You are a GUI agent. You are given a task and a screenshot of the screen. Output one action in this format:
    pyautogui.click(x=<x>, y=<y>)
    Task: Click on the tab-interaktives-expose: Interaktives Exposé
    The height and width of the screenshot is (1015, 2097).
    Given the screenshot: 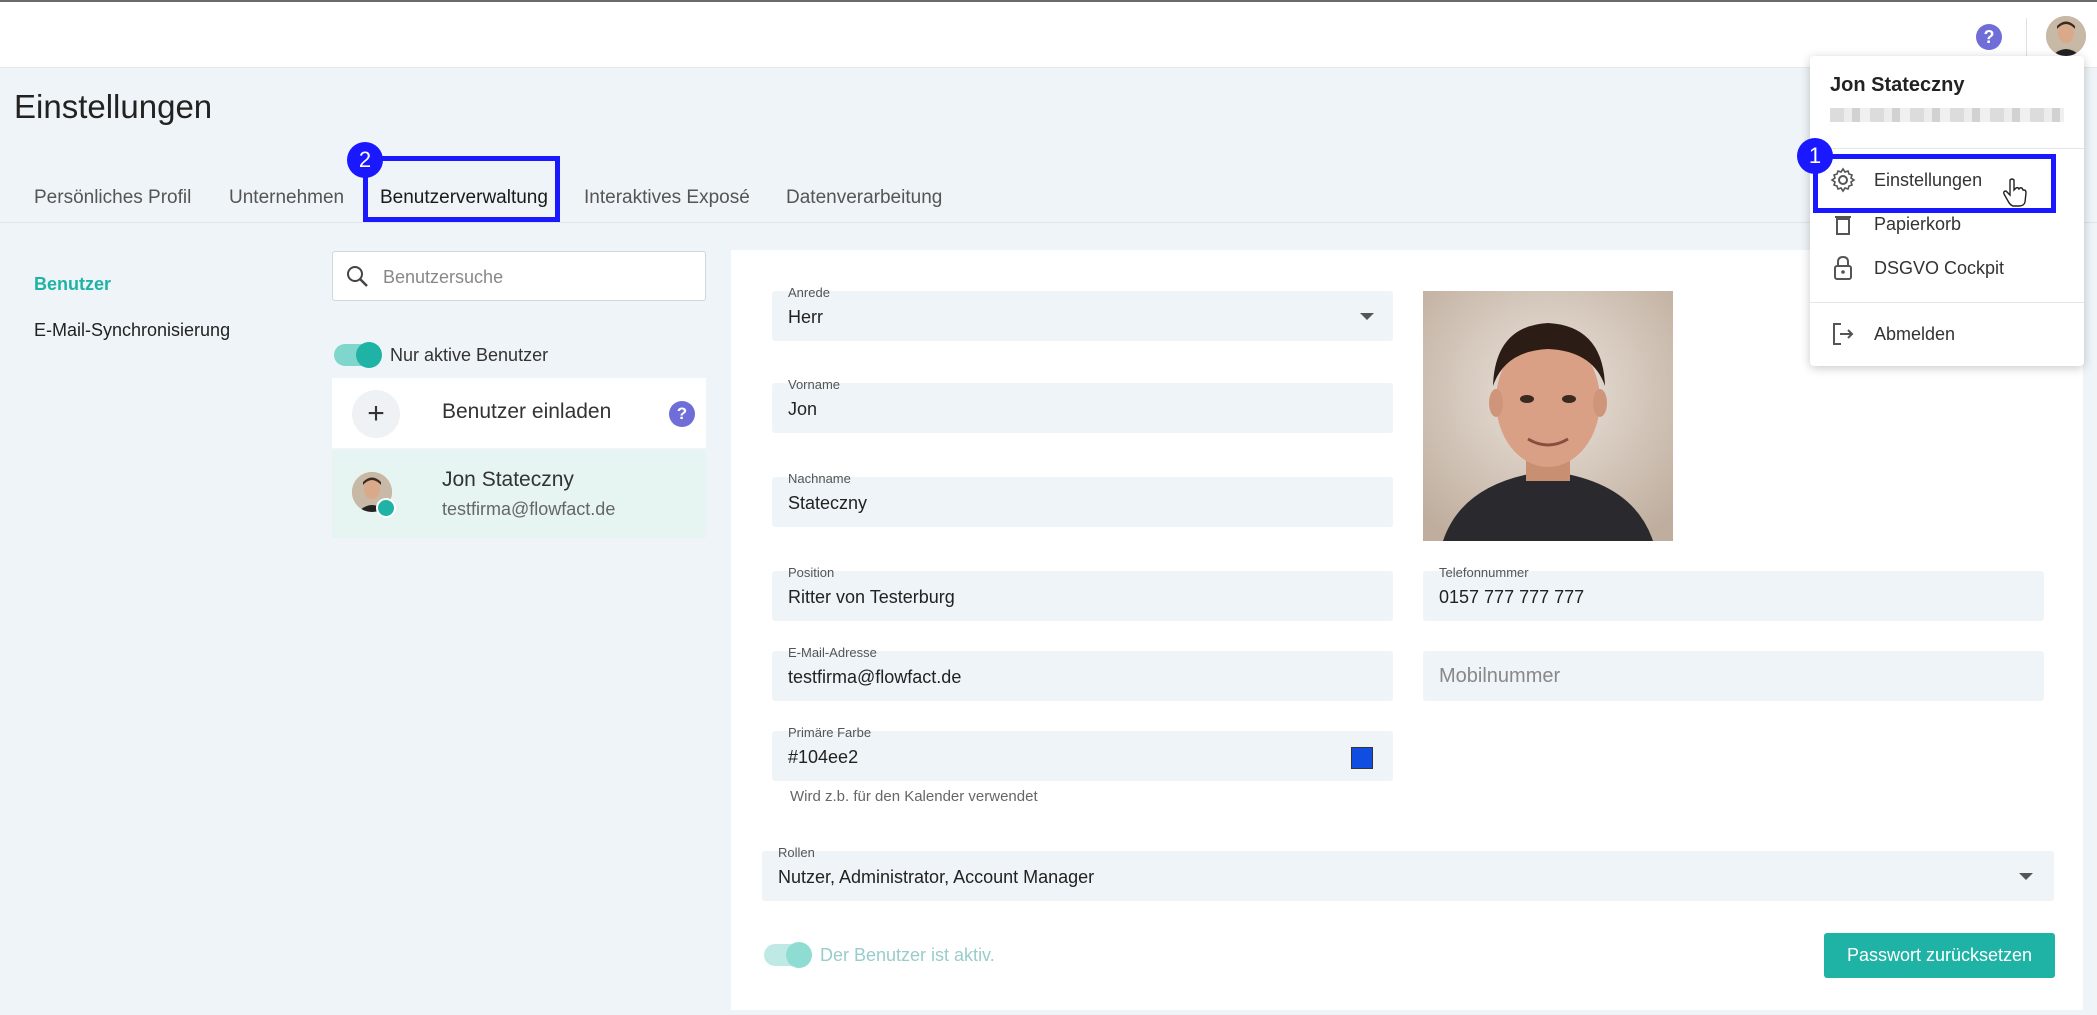 What is the action you would take?
    pyautogui.click(x=667, y=198)
    